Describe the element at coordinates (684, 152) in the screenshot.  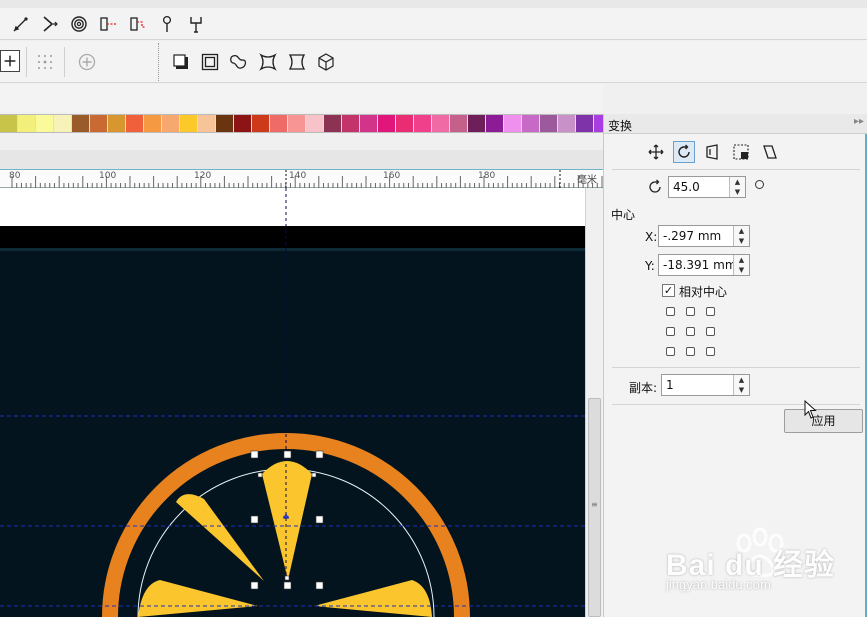
I see `rotate-icon` at that location.